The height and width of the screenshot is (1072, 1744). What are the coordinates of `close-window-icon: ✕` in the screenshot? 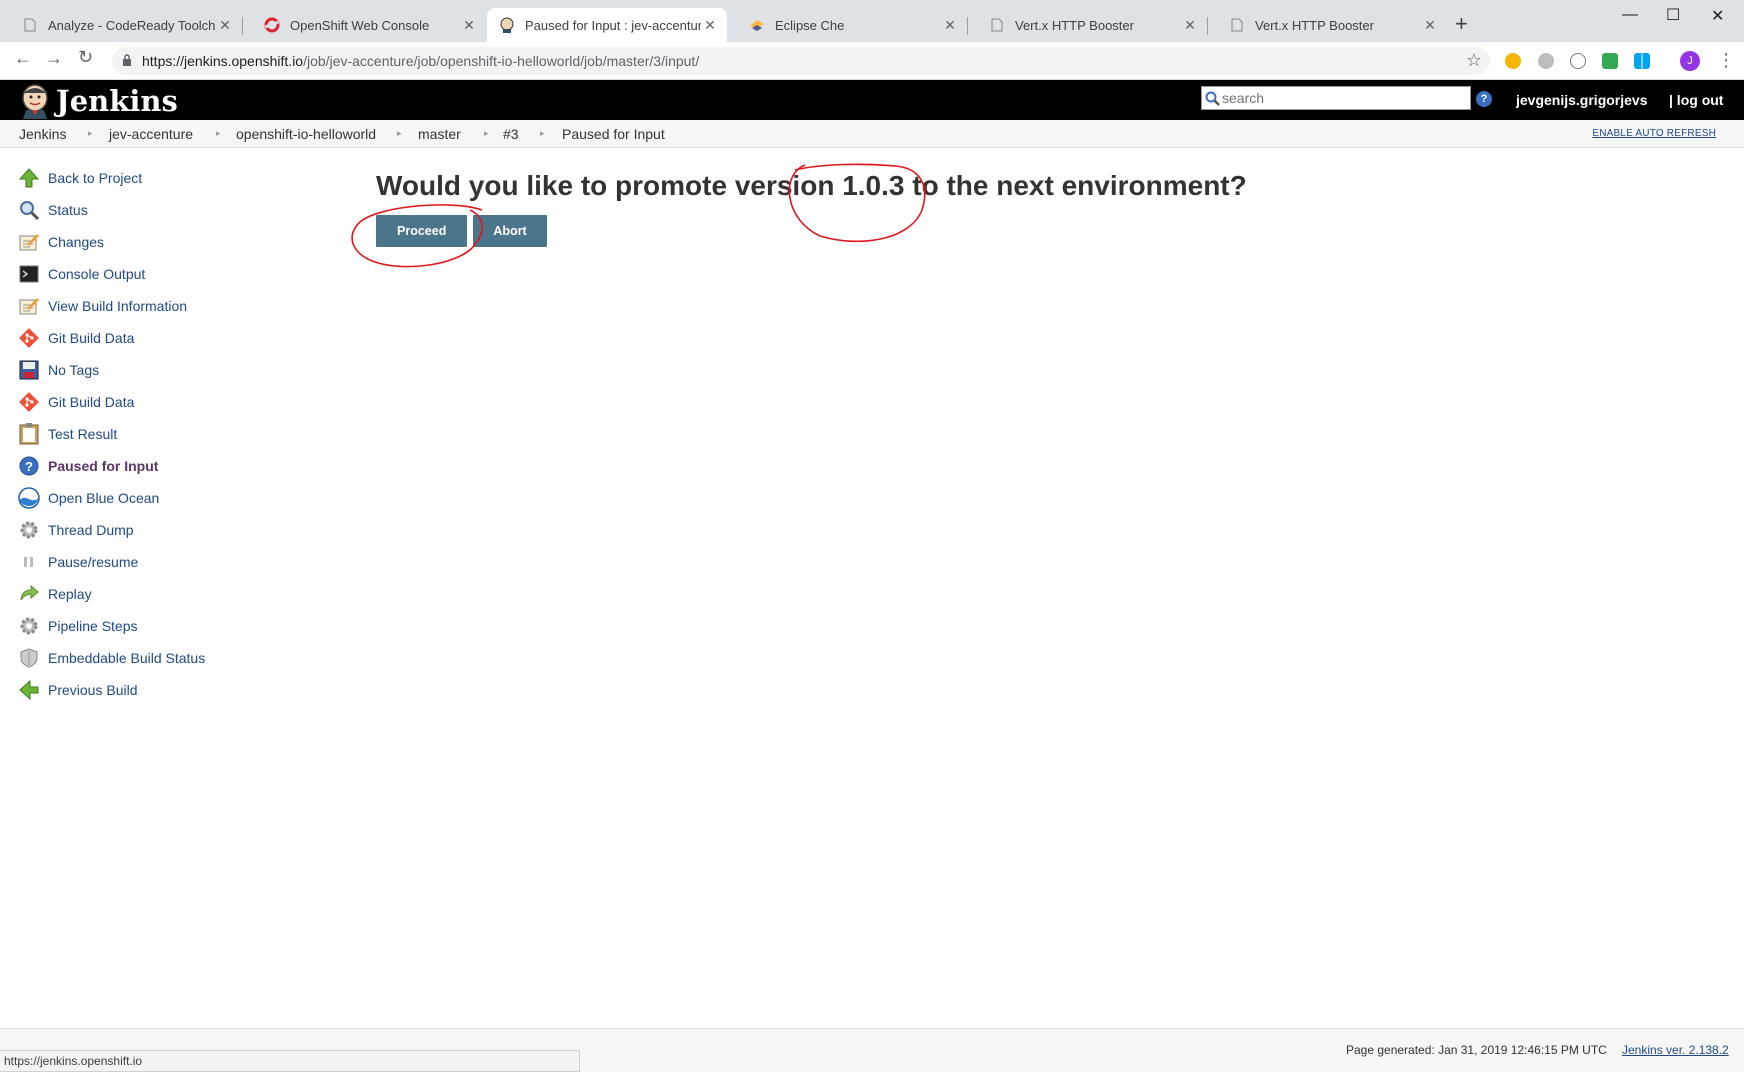 It's located at (1717, 16).